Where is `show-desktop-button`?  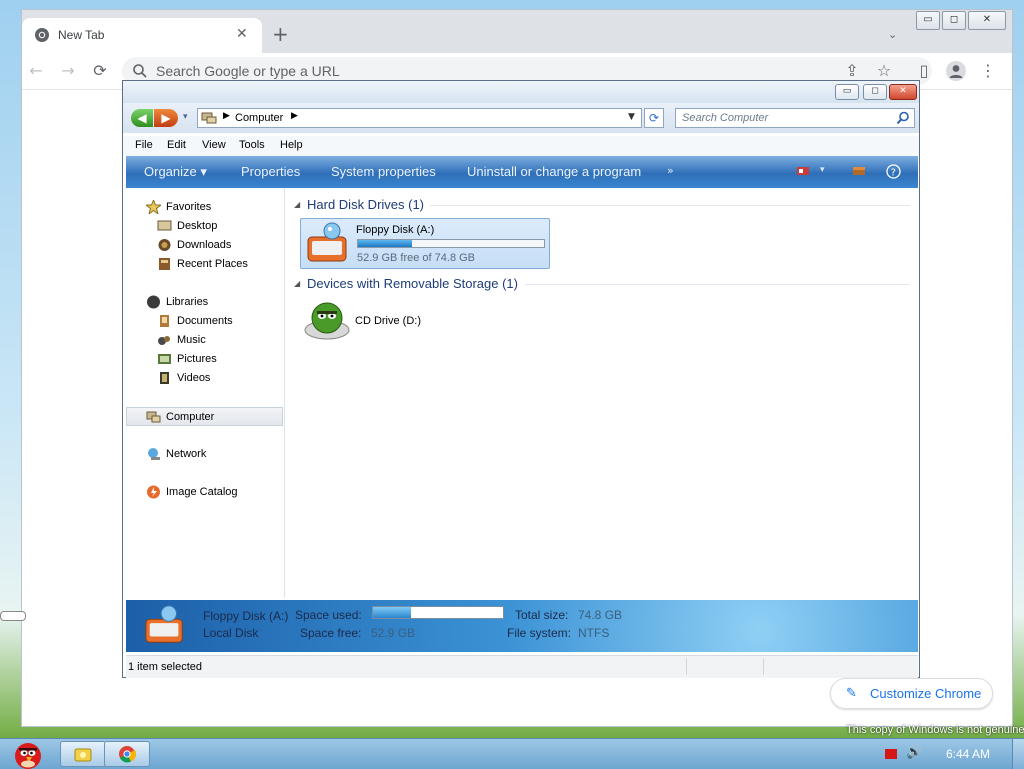
show-desktop-button is located at coordinates (1018, 754).